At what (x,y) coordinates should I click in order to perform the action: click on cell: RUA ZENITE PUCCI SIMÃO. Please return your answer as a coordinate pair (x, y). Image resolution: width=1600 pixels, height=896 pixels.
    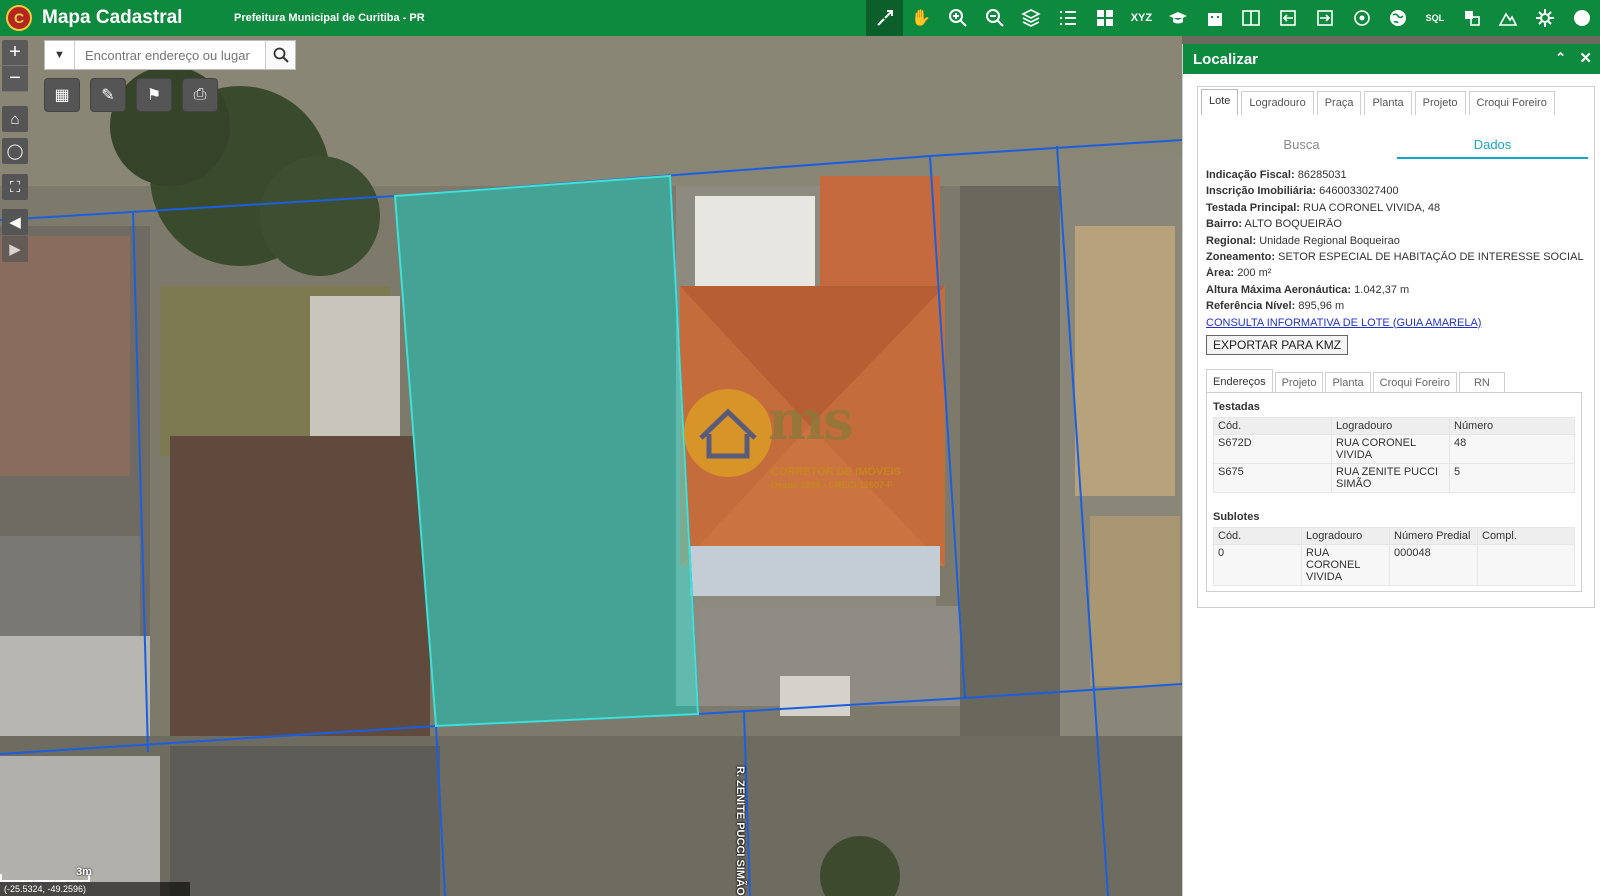
    Looking at the image, I should click on (1390, 478).